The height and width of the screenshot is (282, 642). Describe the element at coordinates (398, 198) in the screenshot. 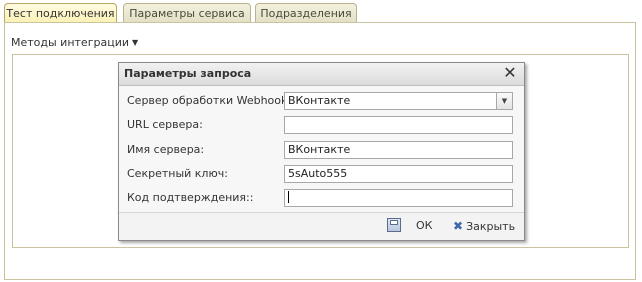

I see `confirmation-code-input` at that location.